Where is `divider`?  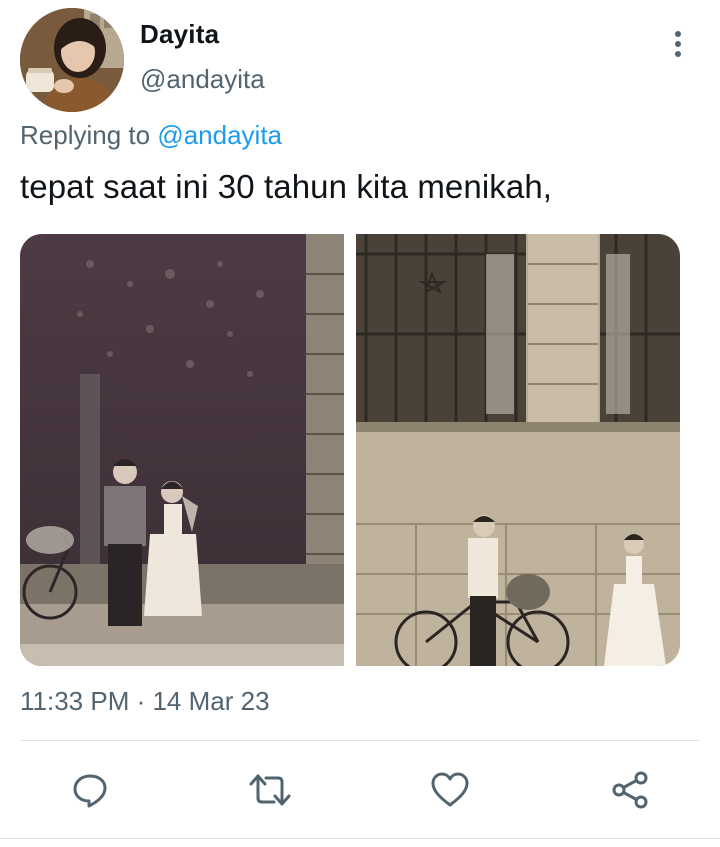 divider is located at coordinates (360, 740).